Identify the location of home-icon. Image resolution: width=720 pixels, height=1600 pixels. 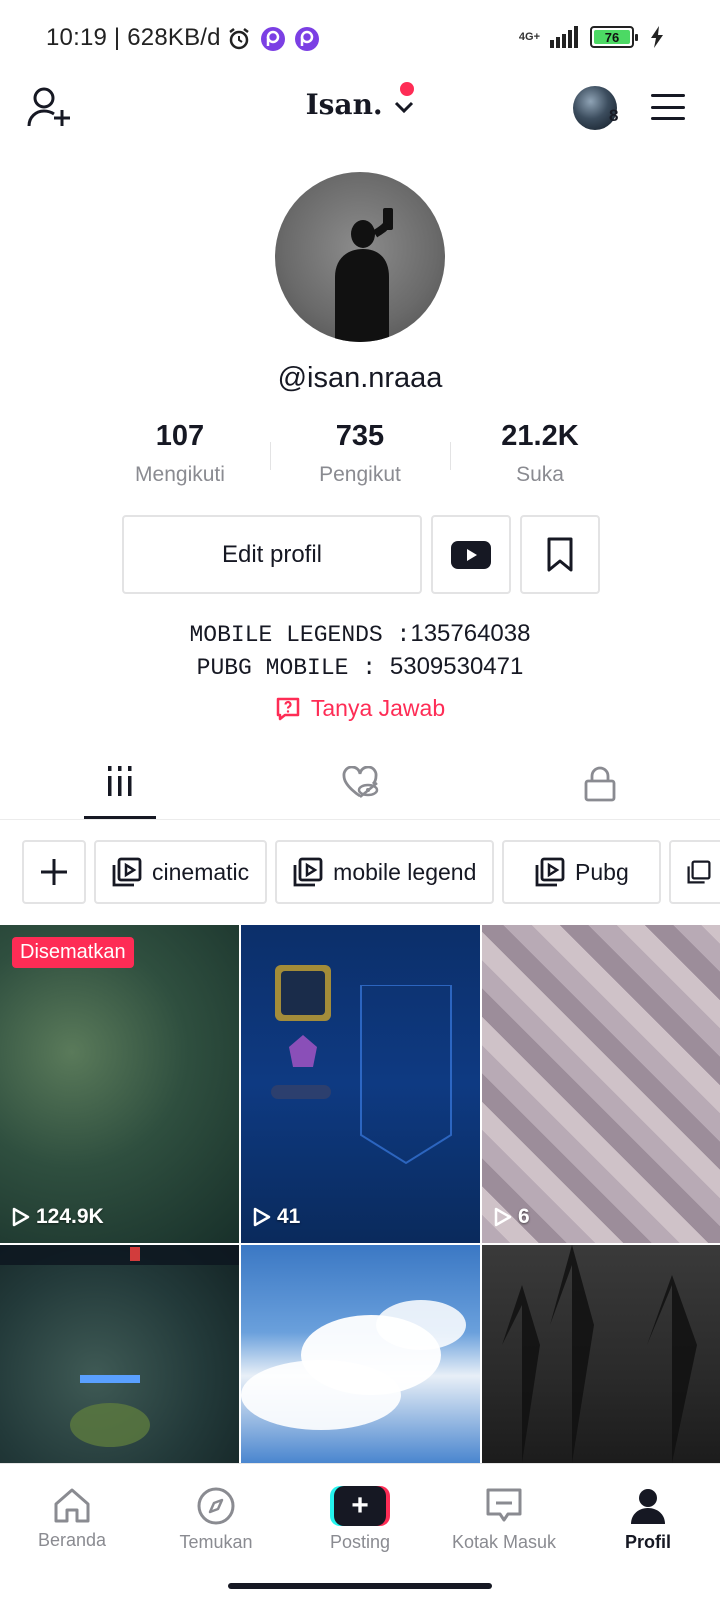
(72, 1505).